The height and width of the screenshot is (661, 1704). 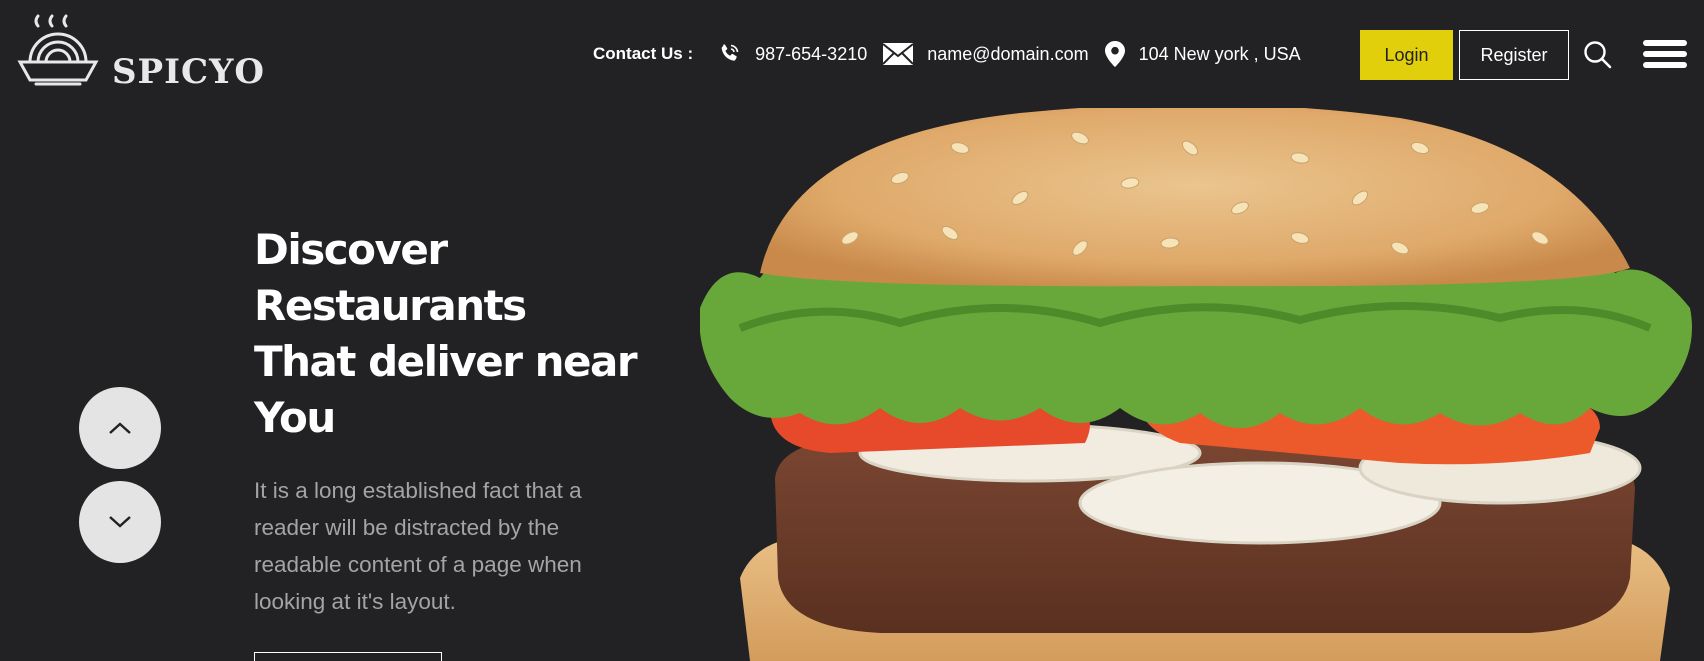 I want to click on hamburger-menu-button, so click(x=1665, y=56).